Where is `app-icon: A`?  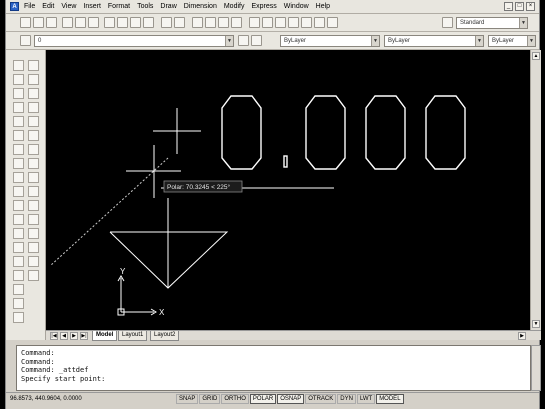 app-icon: A is located at coordinates (14, 6).